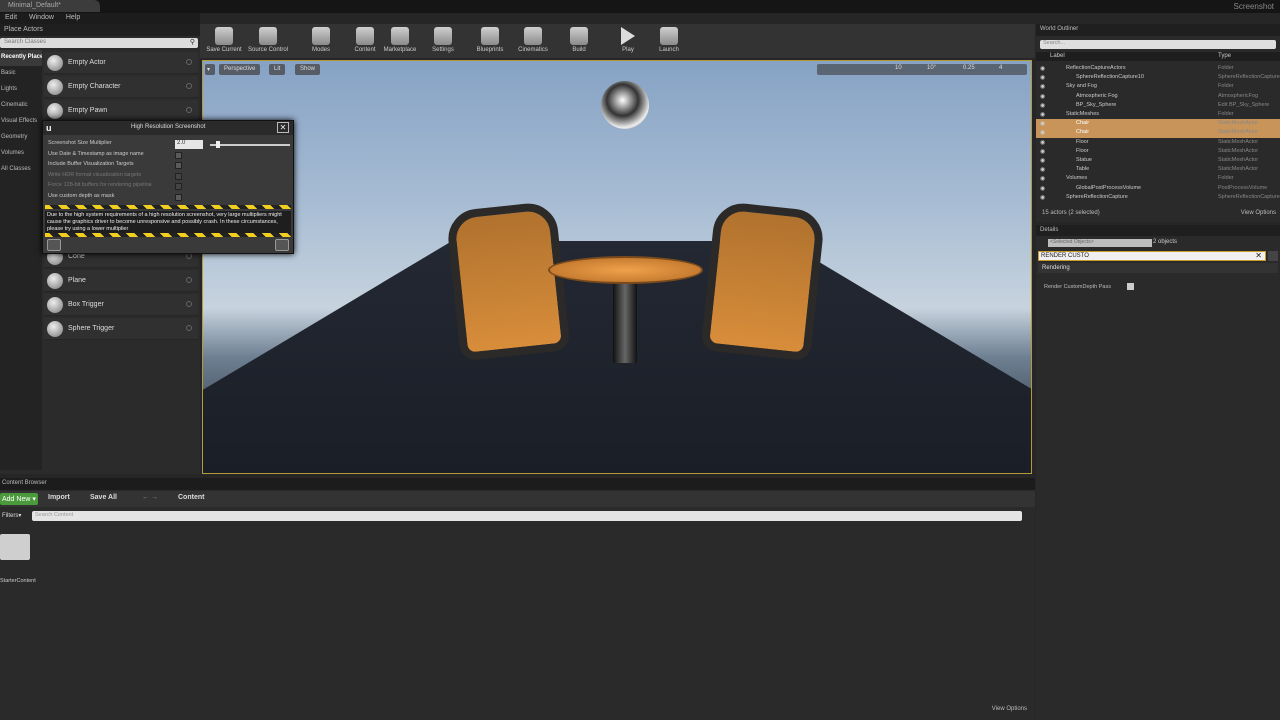 This screenshot has height=720, width=1280. I want to click on timestamp-checkbox, so click(178, 155).